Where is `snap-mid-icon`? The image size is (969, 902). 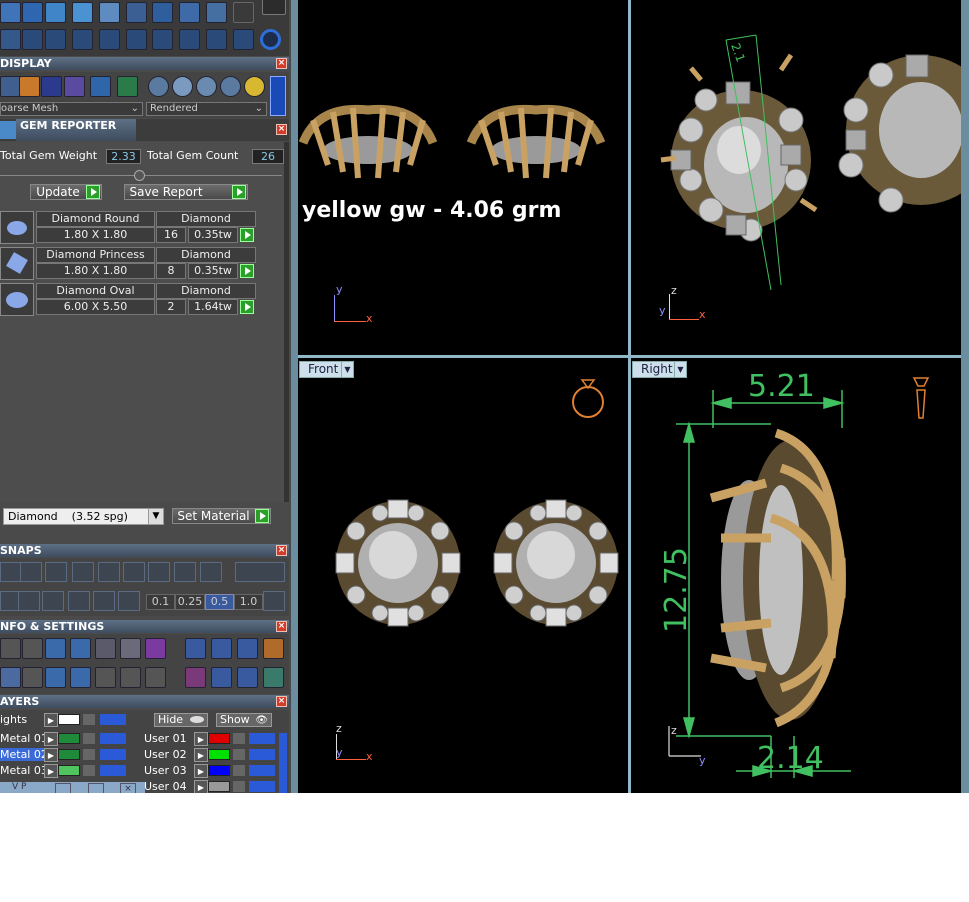 snap-mid-icon is located at coordinates (185, 572).